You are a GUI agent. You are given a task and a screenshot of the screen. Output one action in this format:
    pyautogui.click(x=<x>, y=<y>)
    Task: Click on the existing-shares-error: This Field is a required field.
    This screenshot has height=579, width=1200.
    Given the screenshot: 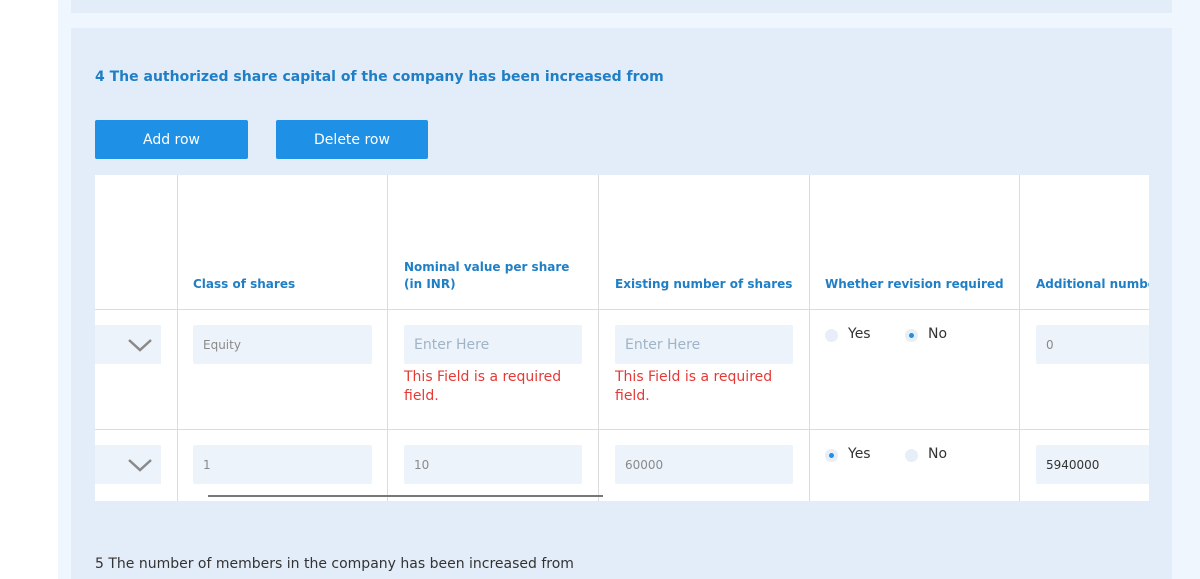 What is the action you would take?
    pyautogui.click(x=694, y=386)
    